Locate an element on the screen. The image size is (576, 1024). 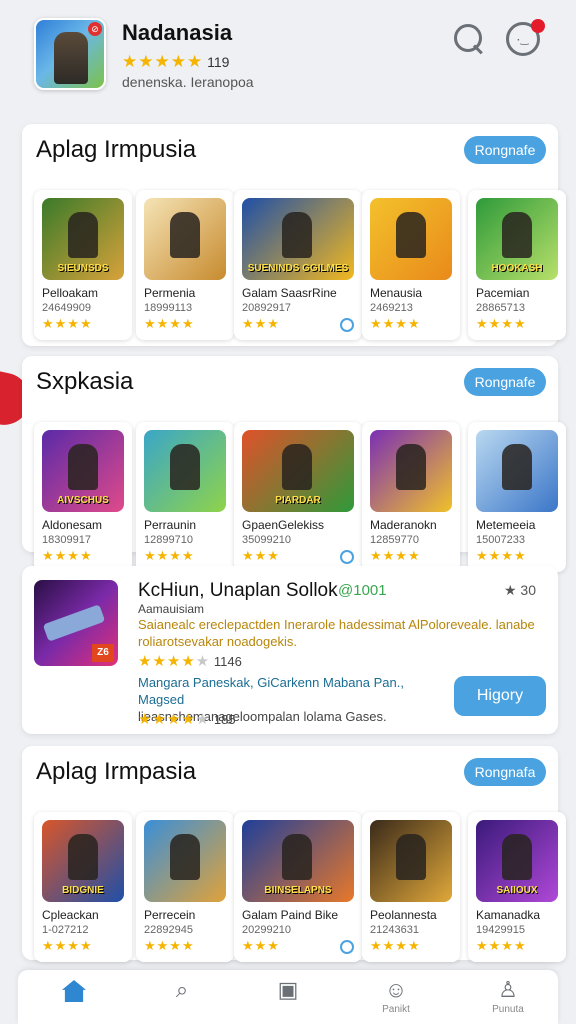
game-card: PIARDAR GpaenGelekiss 35099210 ★★★ is located at coordinates (298, 497).